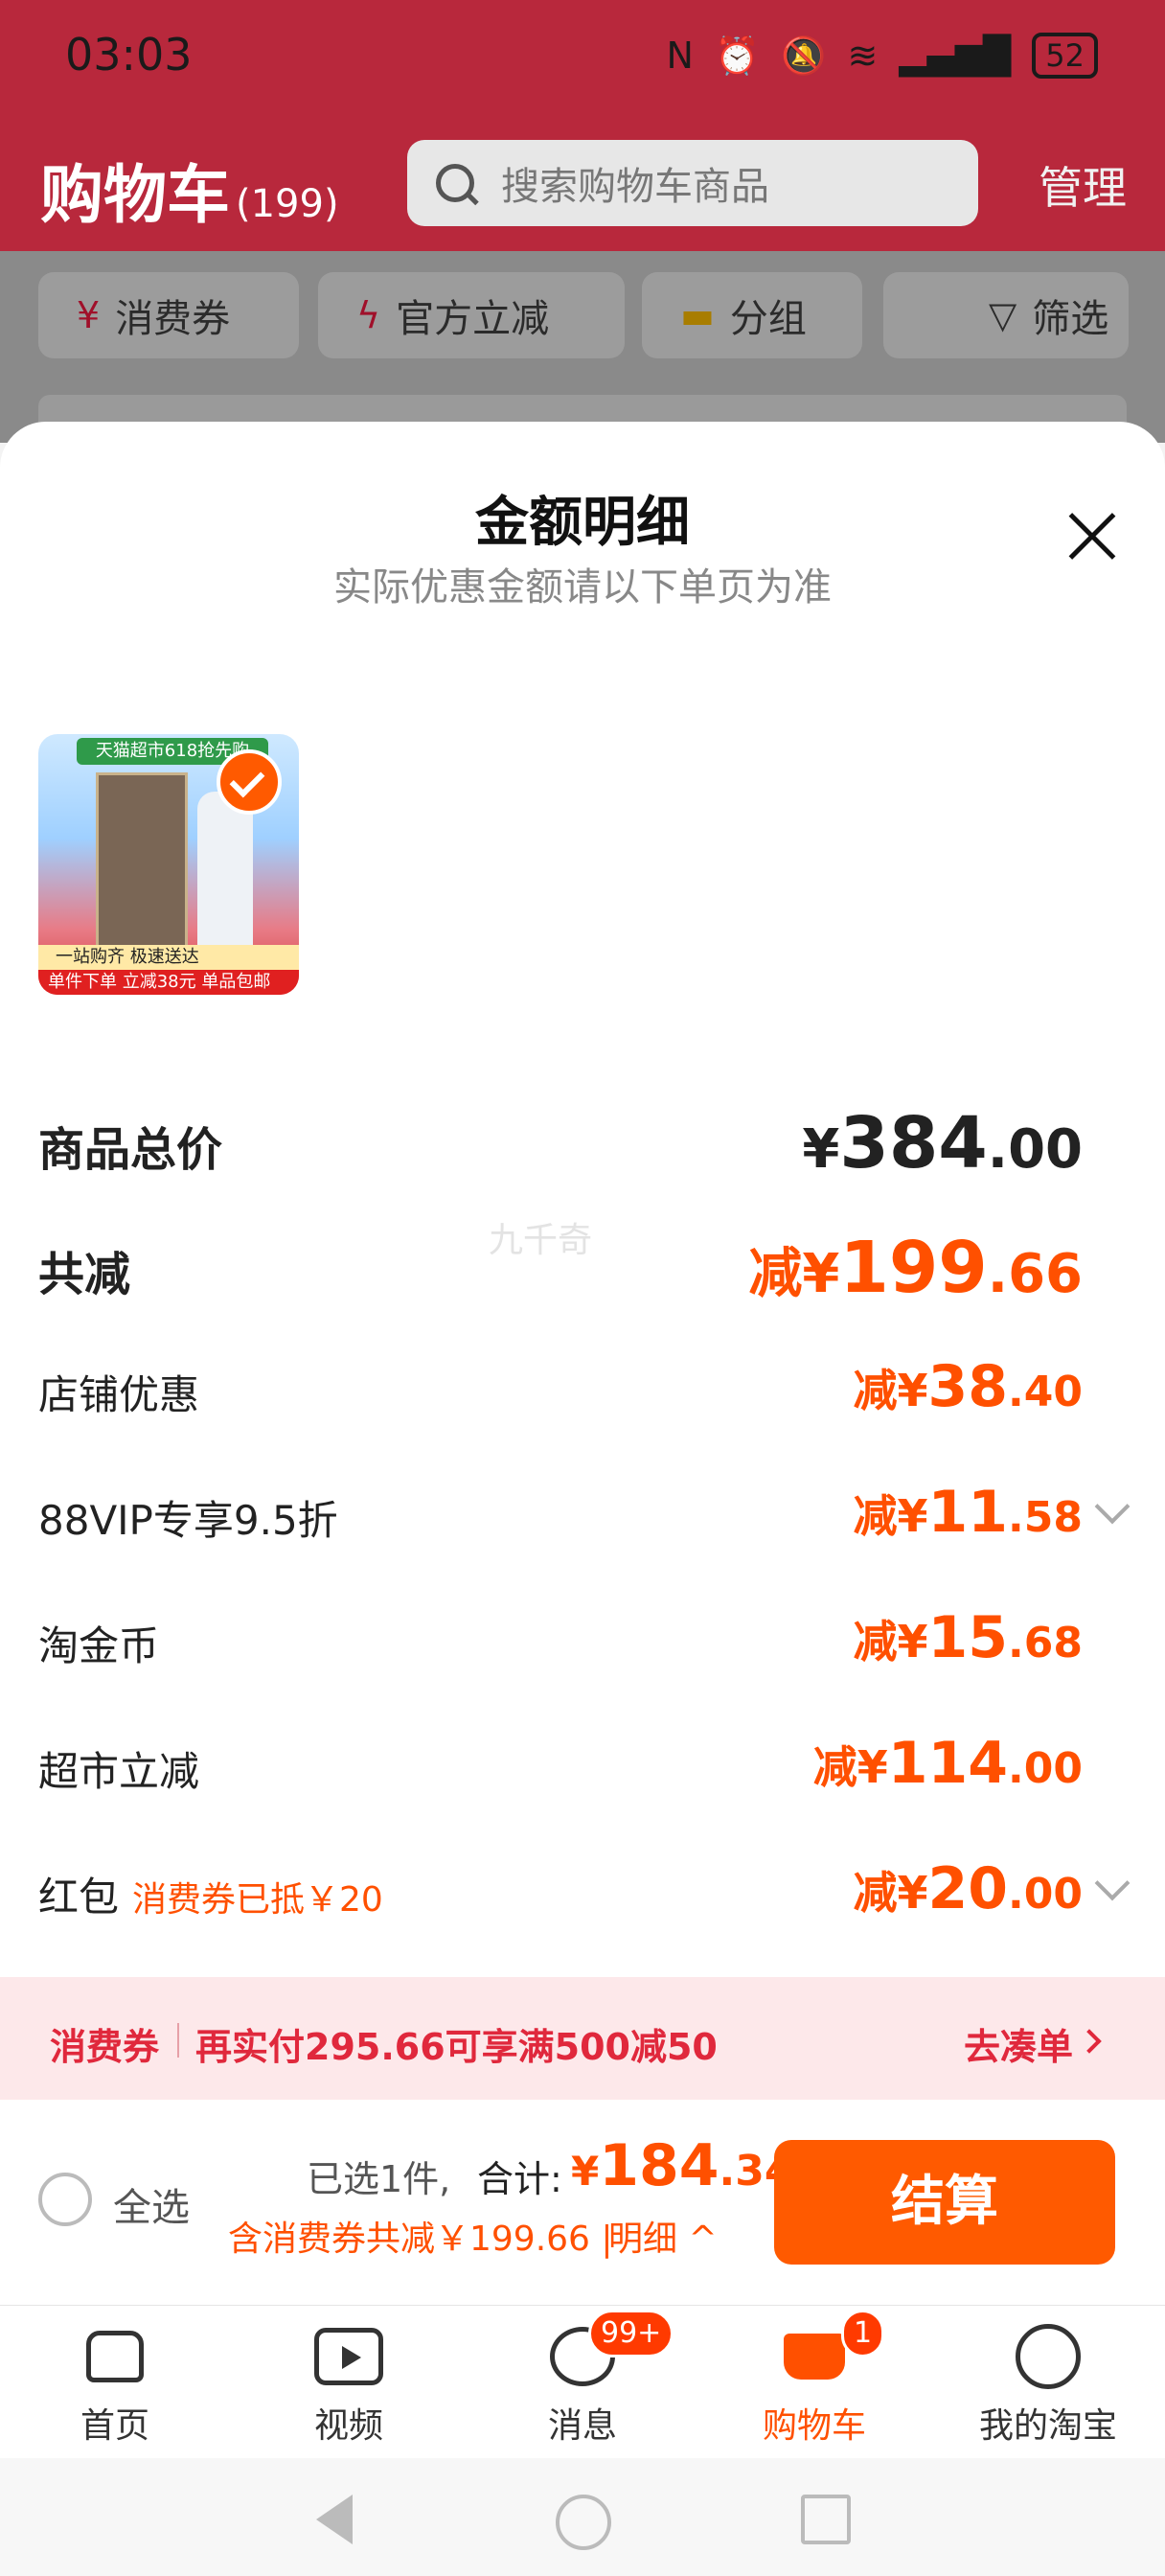 The height and width of the screenshot is (2576, 1165). What do you see at coordinates (89, 315) in the screenshot?
I see `coupon-icon: ¥` at bounding box center [89, 315].